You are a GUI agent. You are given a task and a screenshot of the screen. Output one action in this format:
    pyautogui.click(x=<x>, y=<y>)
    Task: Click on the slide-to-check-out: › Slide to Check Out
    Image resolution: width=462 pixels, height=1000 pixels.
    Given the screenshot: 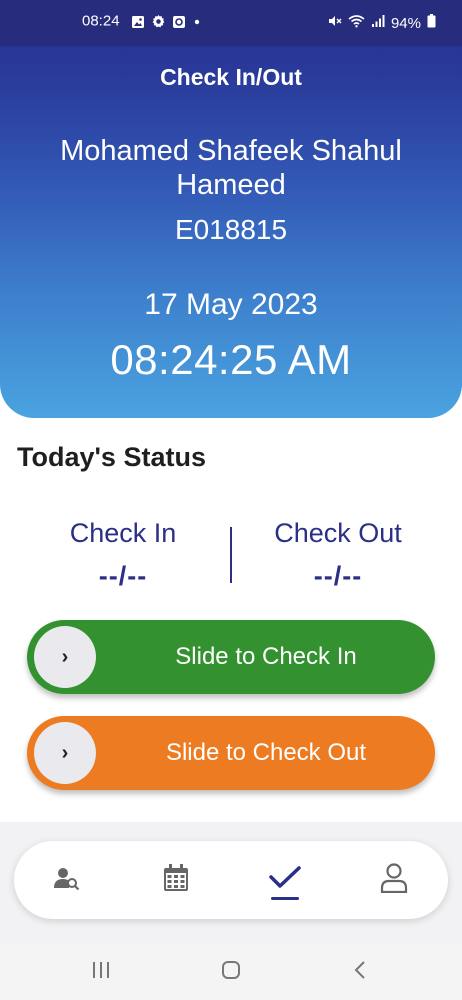 What is the action you would take?
    pyautogui.click(x=231, y=753)
    